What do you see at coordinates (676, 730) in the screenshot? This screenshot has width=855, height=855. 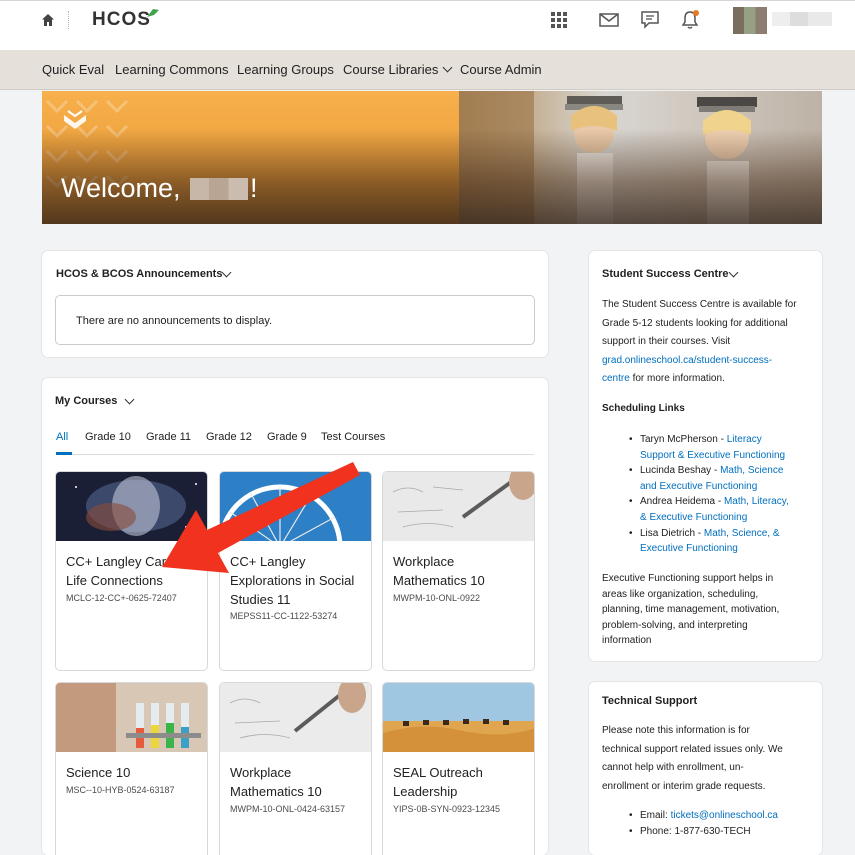 I see `text-line: Please note this information is for` at bounding box center [676, 730].